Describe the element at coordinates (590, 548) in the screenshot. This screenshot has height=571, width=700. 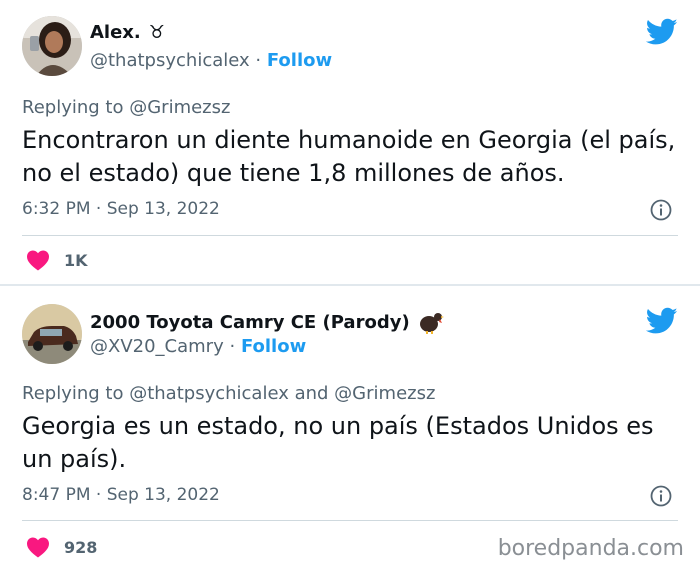
I see `watermark: boredpanda.com` at that location.